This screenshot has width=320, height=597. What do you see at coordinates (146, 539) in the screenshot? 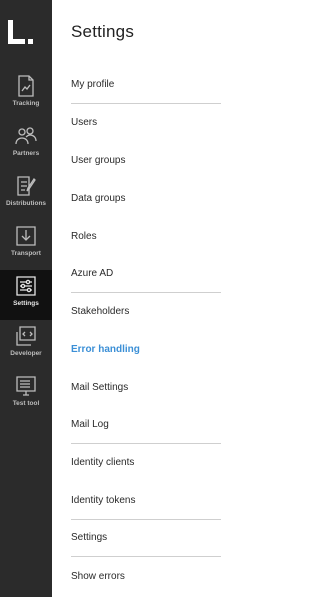
I see `menu-item-settings: Settings` at bounding box center [146, 539].